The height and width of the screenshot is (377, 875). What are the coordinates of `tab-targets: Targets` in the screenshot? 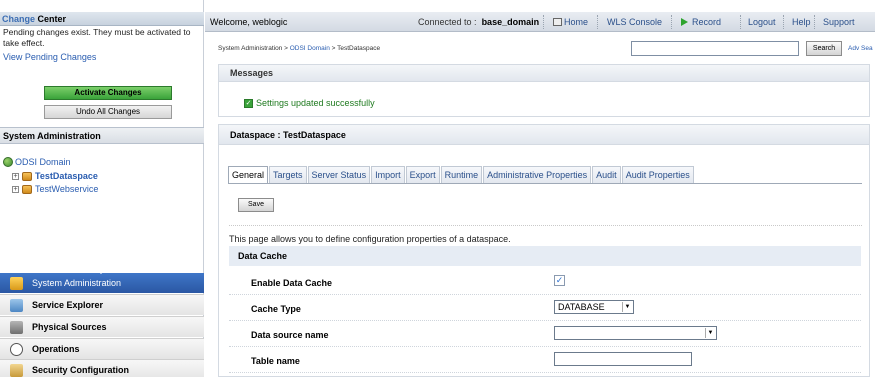 It's located at (288, 174).